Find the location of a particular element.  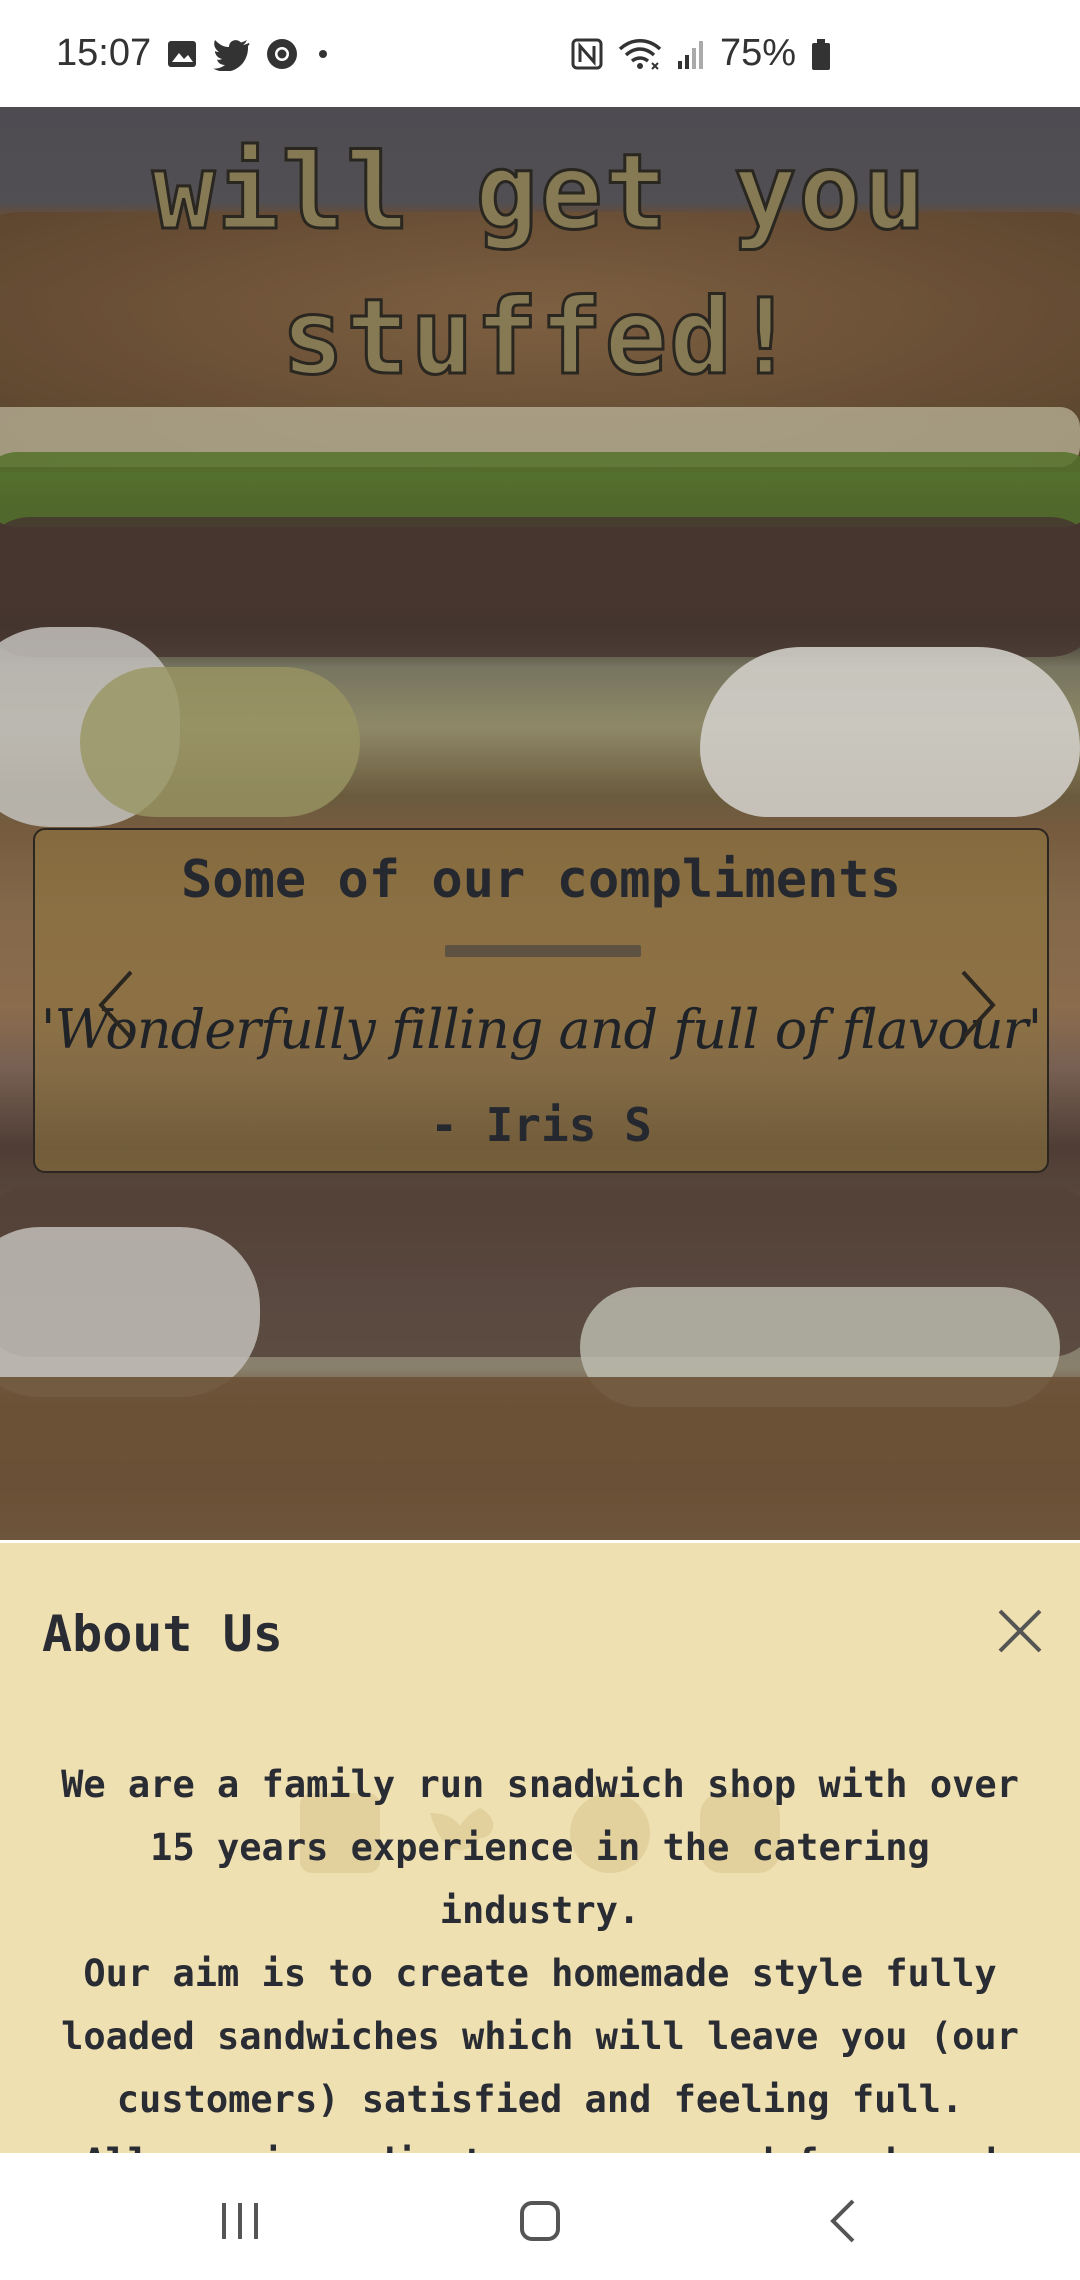

chevron-left-icon is located at coordinates (117, 1005).